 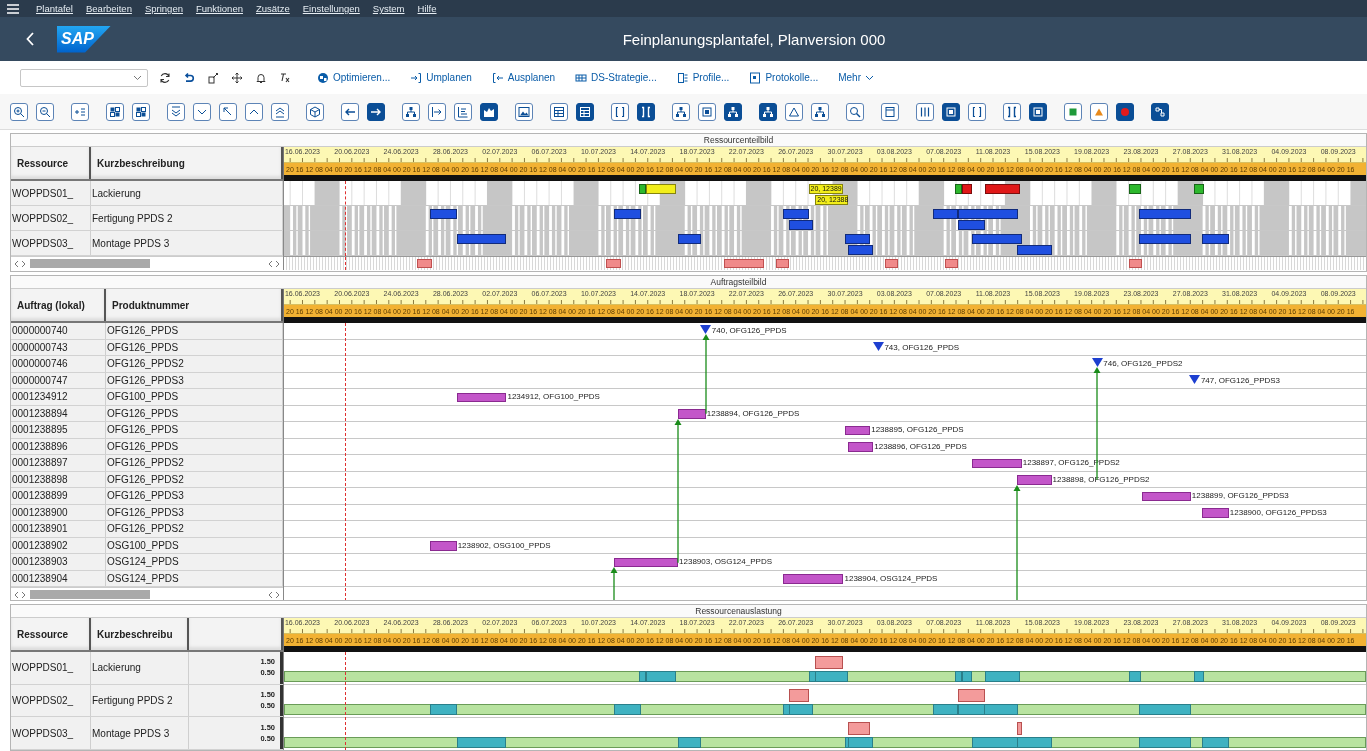 What do you see at coordinates (856, 77) in the screenshot?
I see `more-button: Mehr` at bounding box center [856, 77].